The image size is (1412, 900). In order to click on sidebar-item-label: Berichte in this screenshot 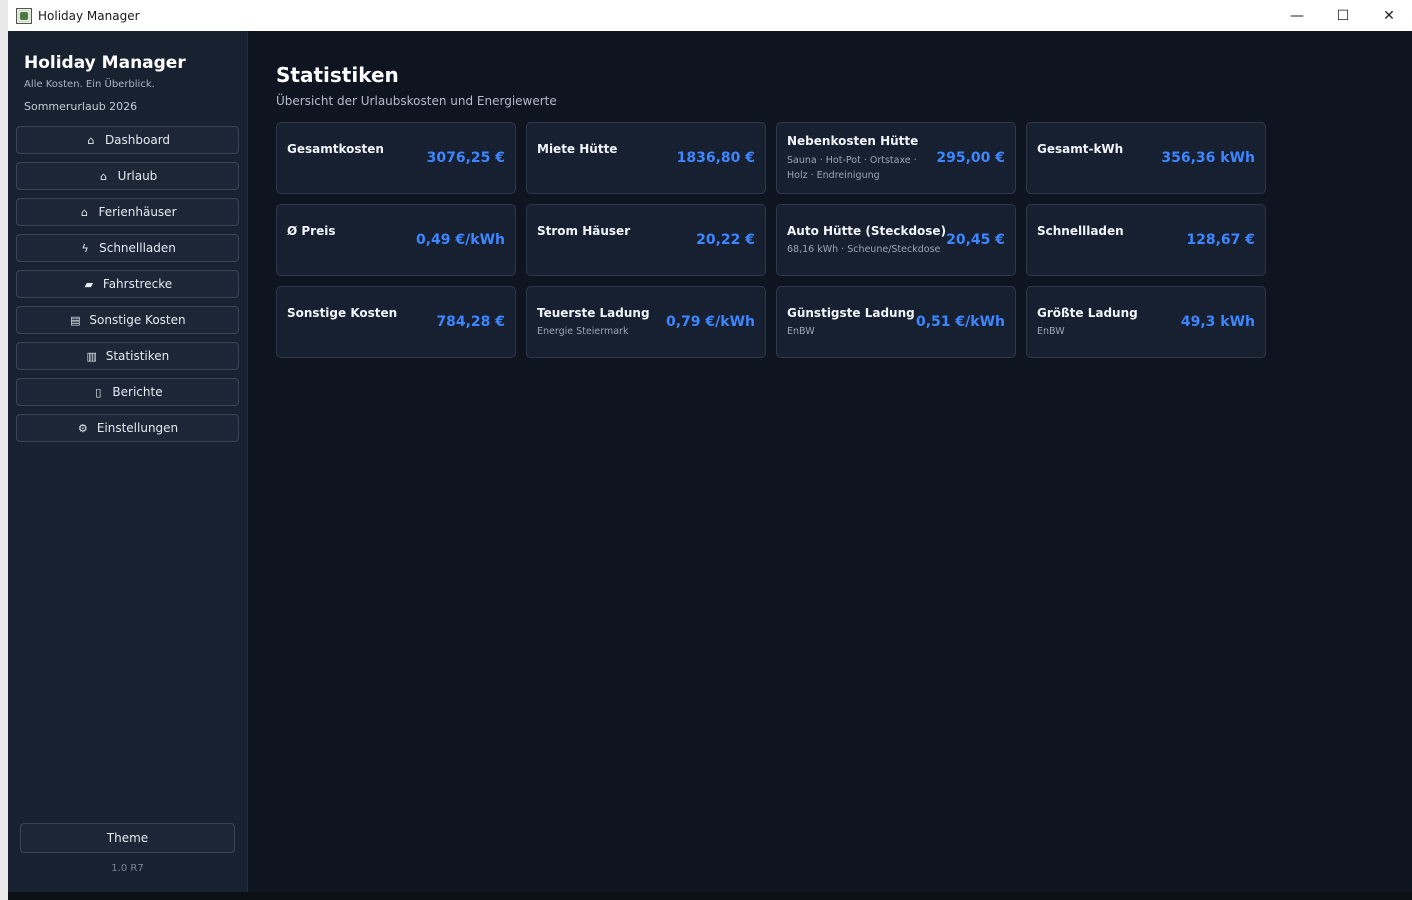, I will do `click(137, 392)`.